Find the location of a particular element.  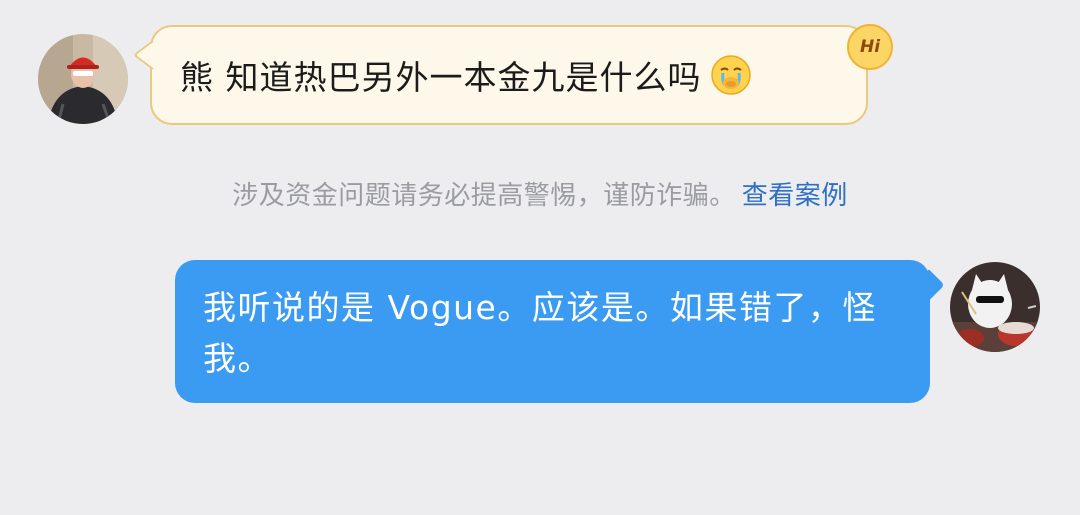

incoming-message-text: 熊 知道热巴另外一本金九是什么吗 is located at coordinates (441, 77).